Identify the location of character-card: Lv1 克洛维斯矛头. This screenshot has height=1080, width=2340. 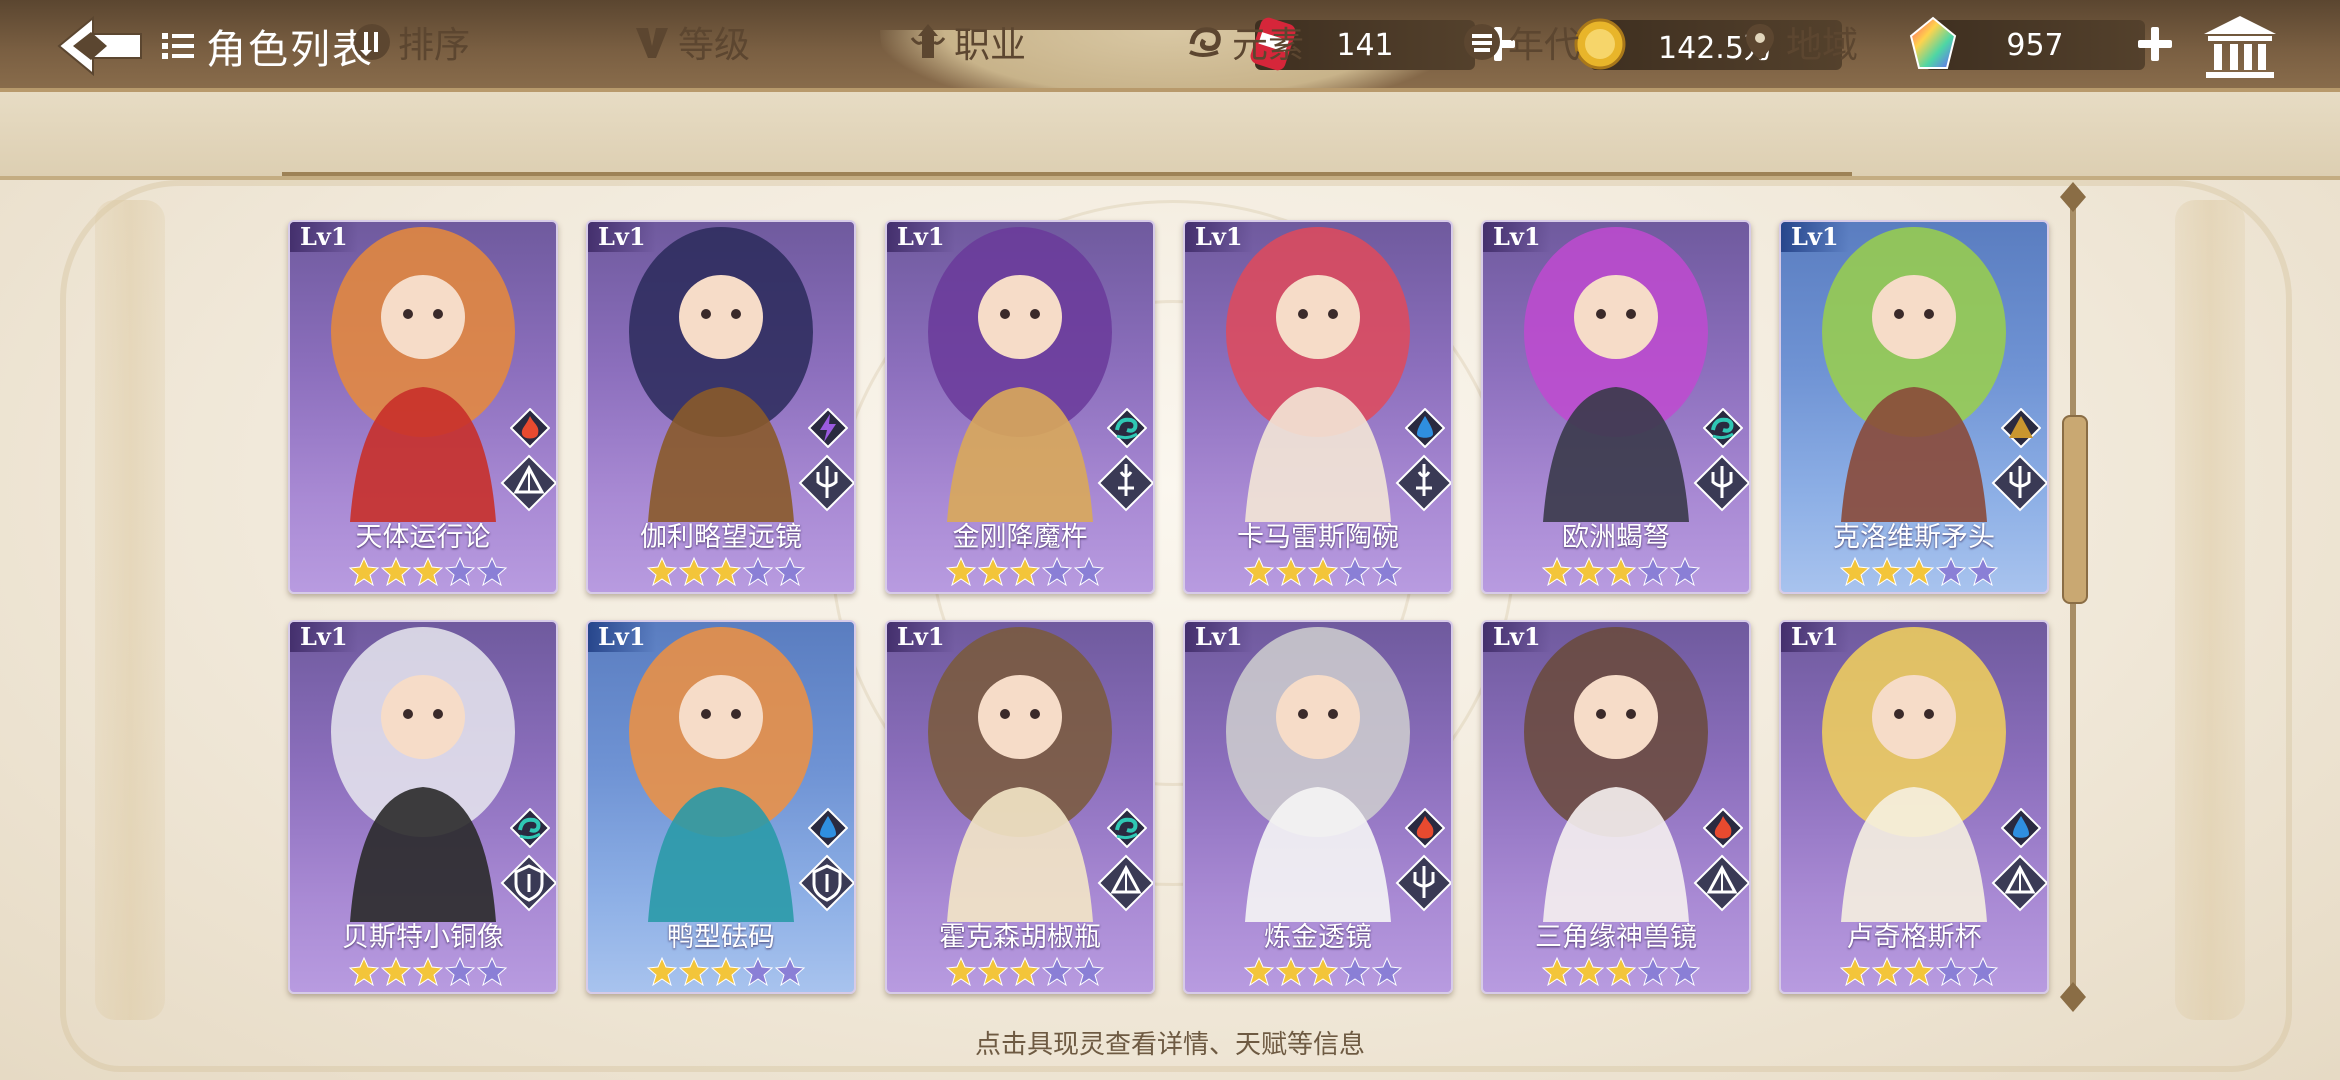
(1914, 407).